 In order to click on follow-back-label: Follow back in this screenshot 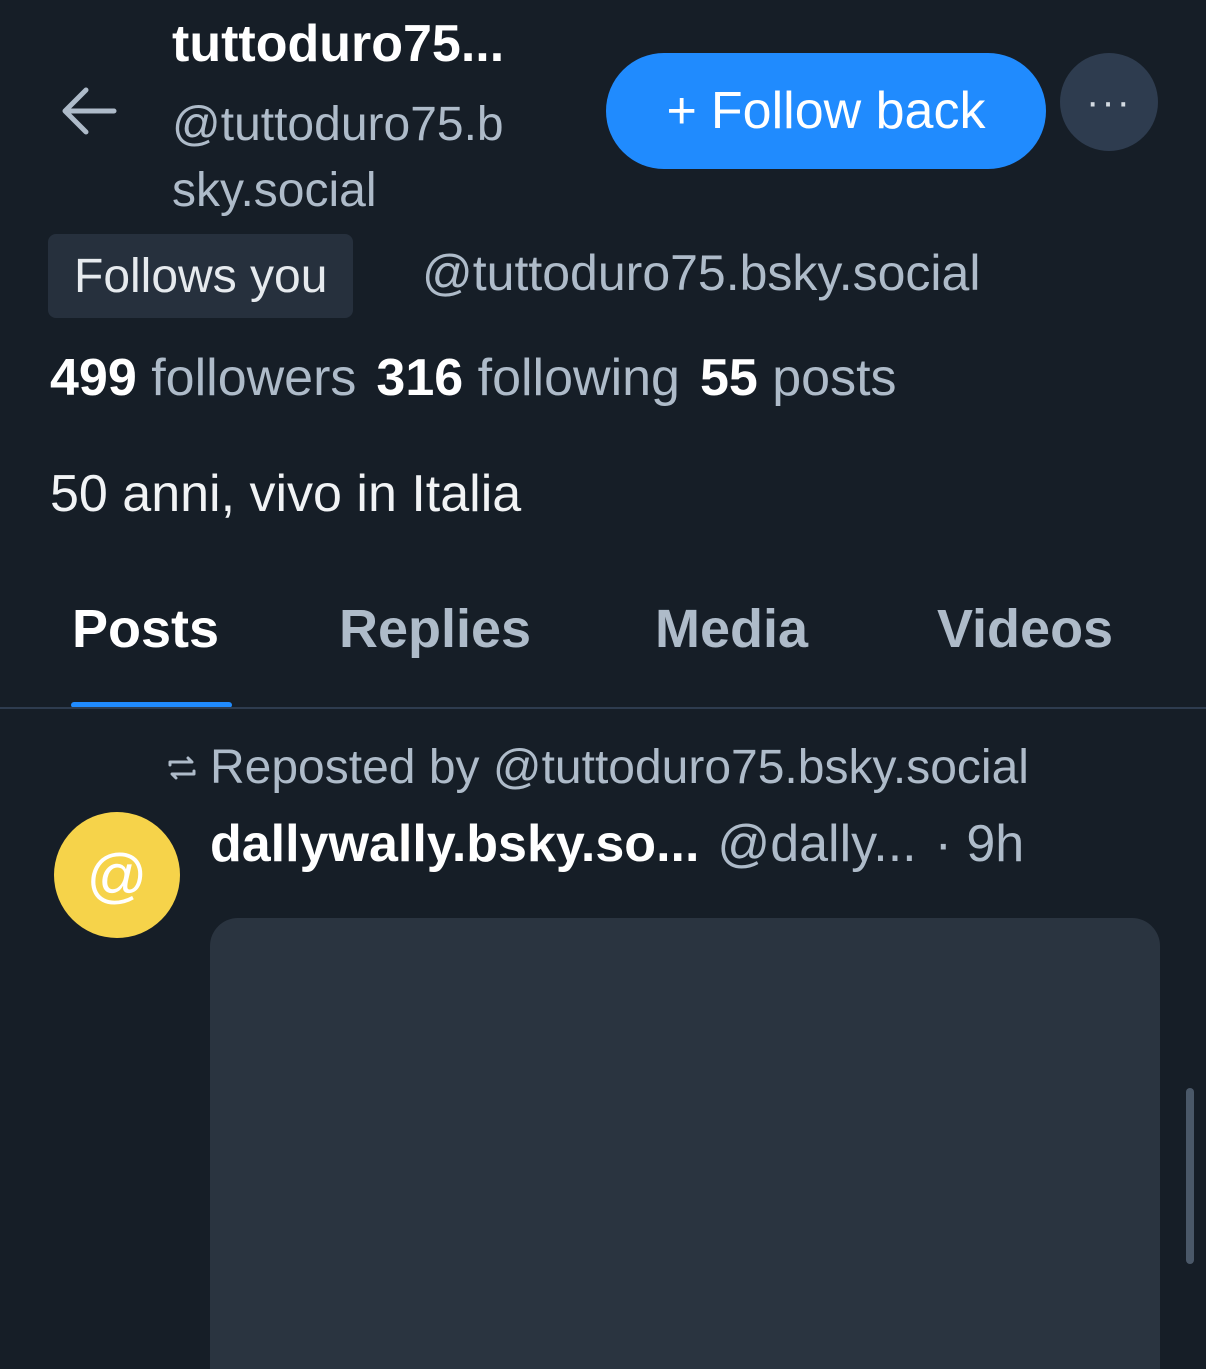, I will do `click(848, 111)`.